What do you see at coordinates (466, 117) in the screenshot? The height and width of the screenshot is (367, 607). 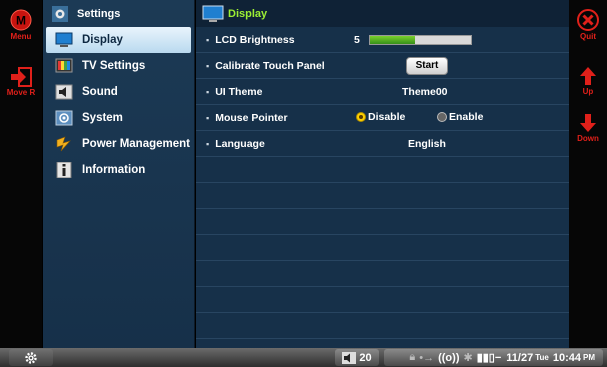 I see `radio-enable-label: Enable` at bounding box center [466, 117].